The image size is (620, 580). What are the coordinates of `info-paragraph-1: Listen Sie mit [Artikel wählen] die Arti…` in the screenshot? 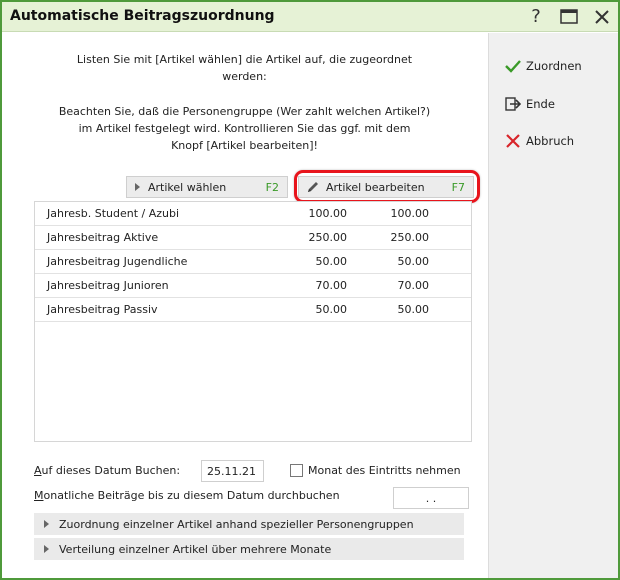 It's located at (244, 68).